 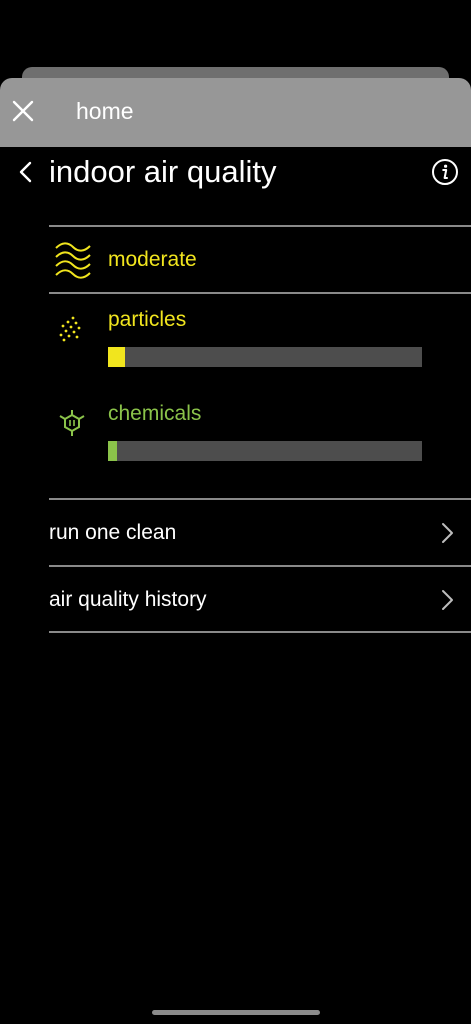 I want to click on air-quality-history-button: air quality history, so click(x=260, y=599).